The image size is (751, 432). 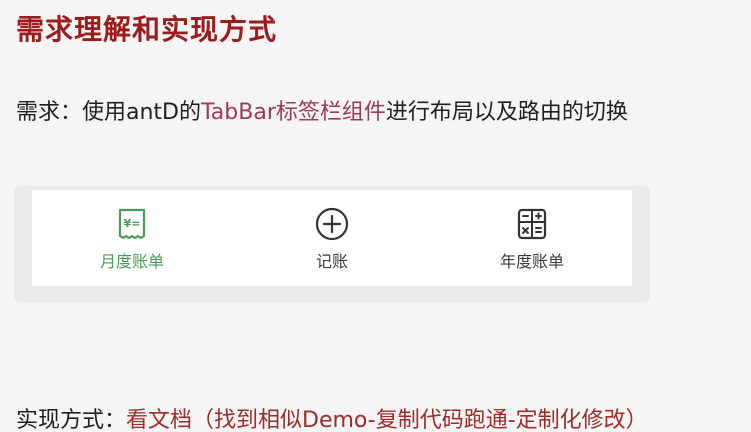 I want to click on tab-annual-bill: 年度账单, so click(x=532, y=238).